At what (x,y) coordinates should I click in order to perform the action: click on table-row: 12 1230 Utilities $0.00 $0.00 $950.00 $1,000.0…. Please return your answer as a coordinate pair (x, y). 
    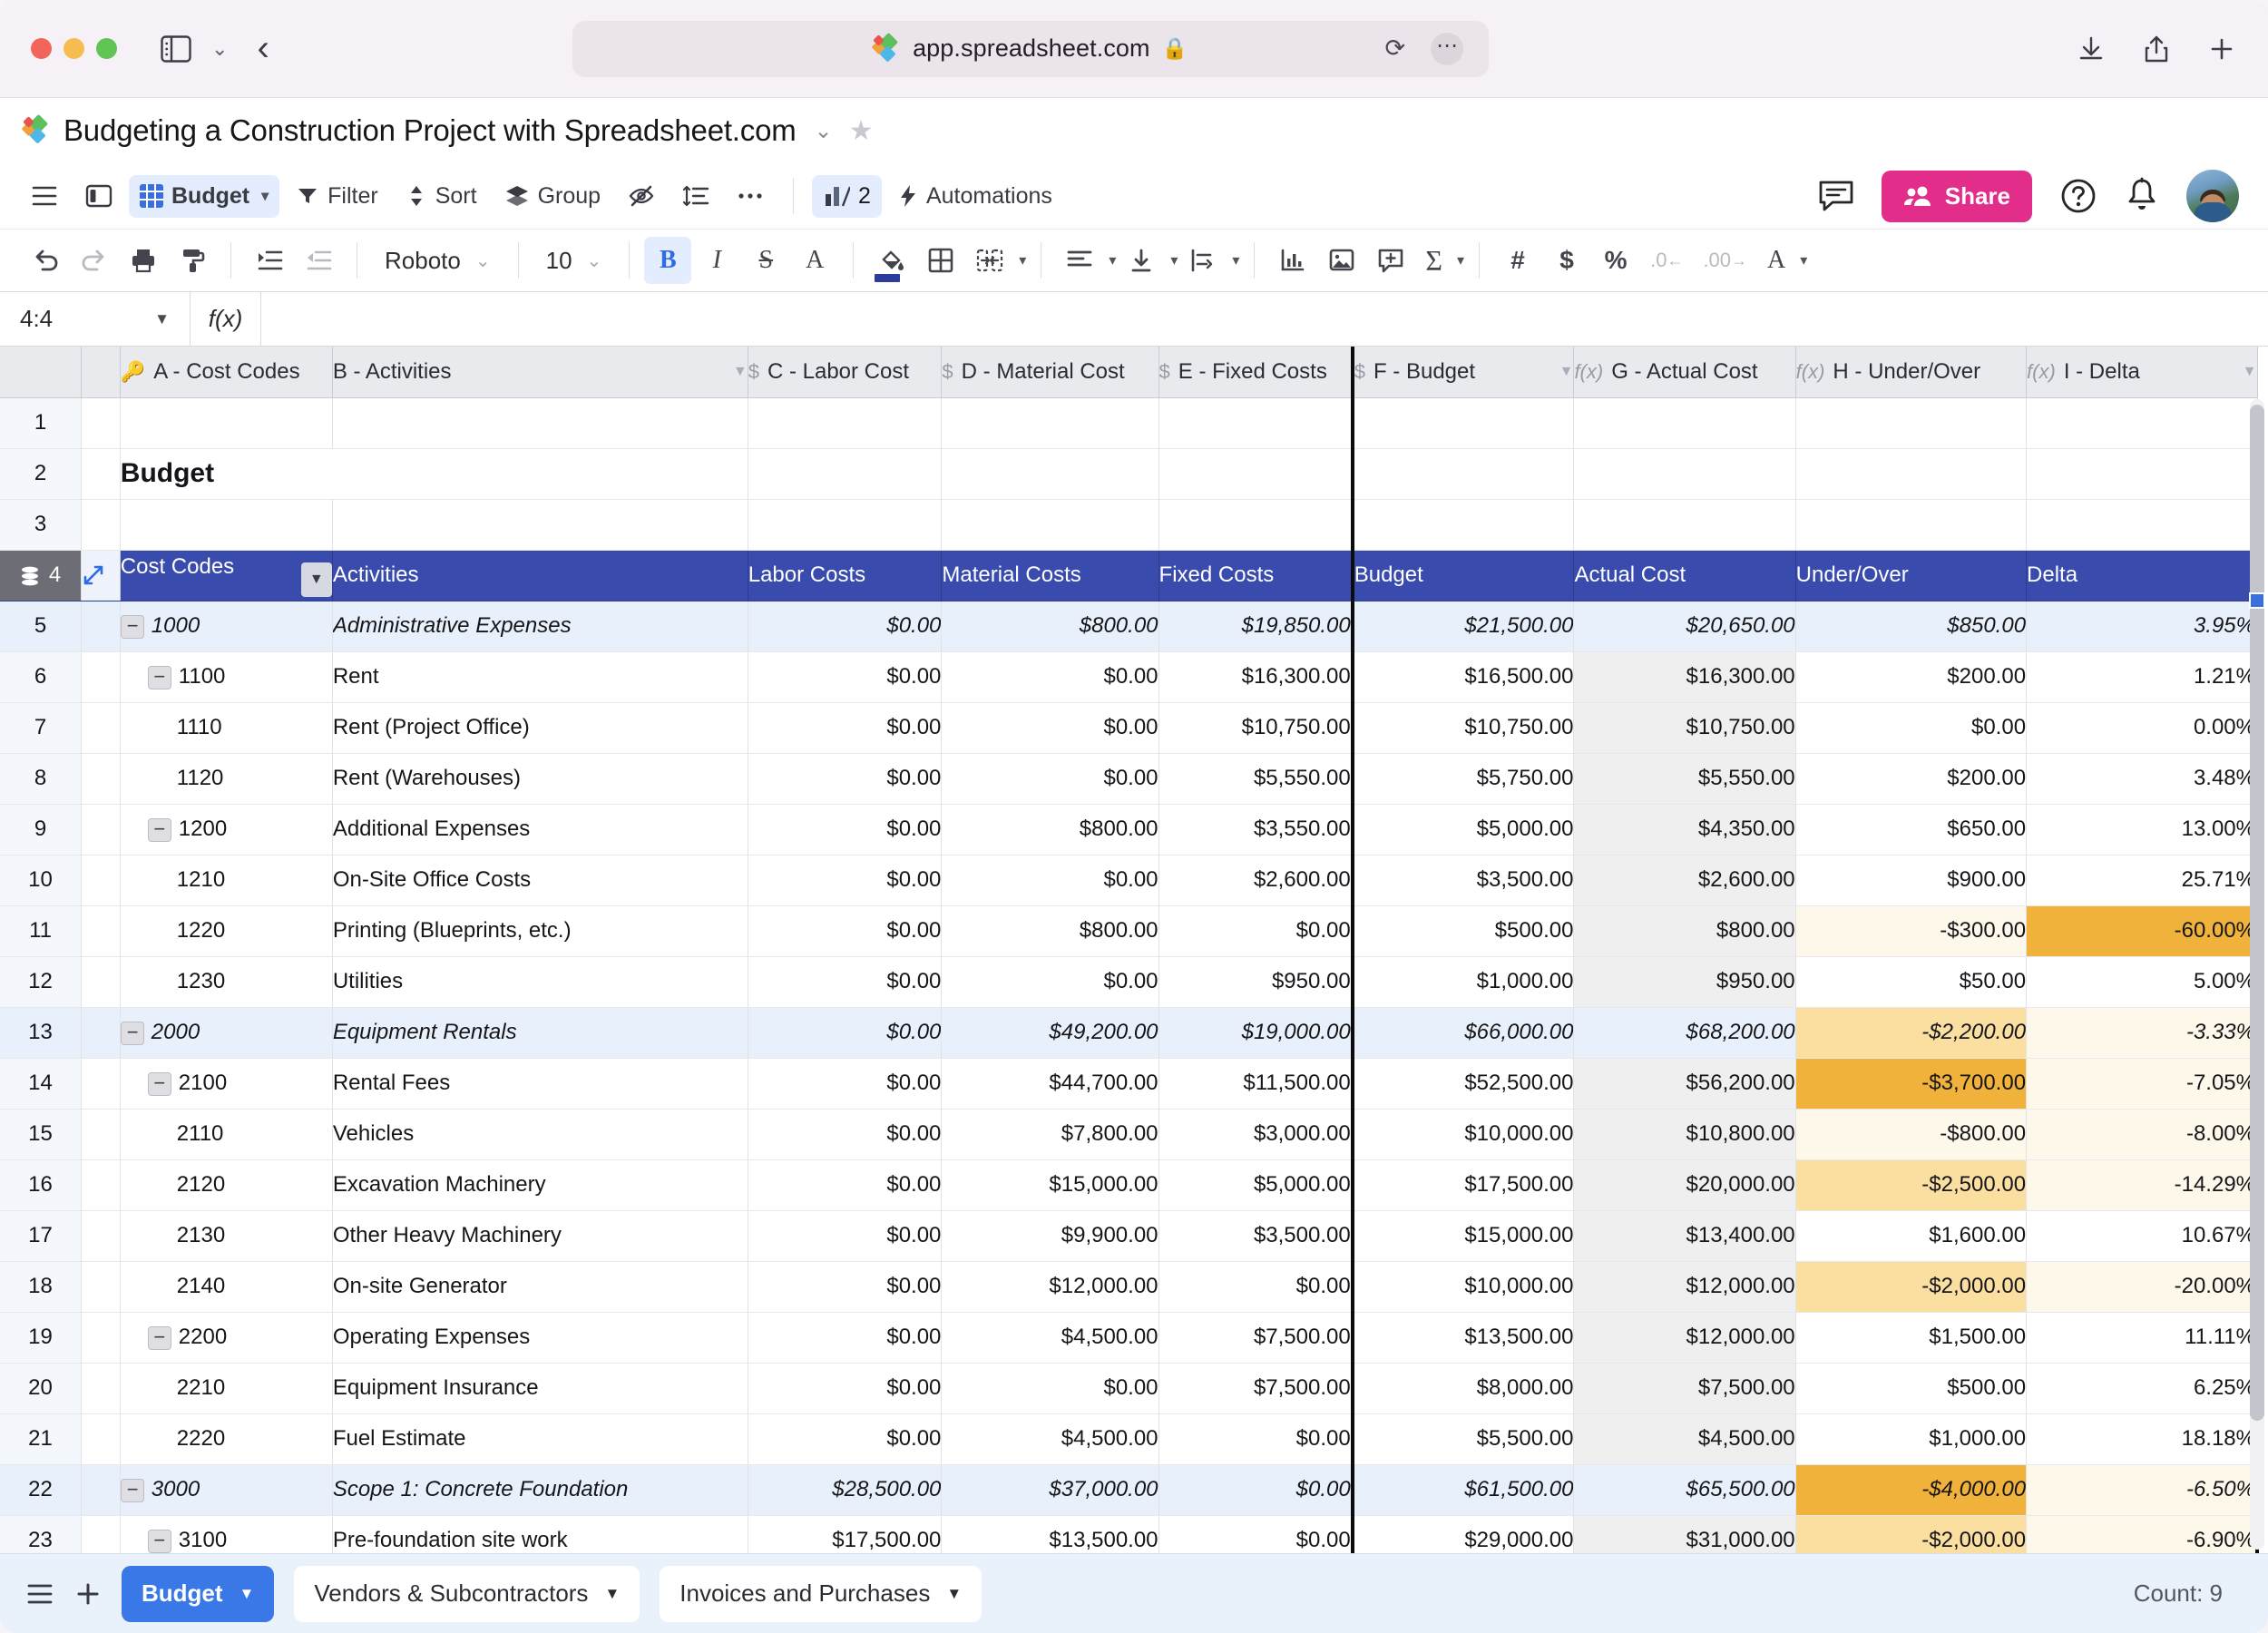
    Looking at the image, I should click on (1130, 982).